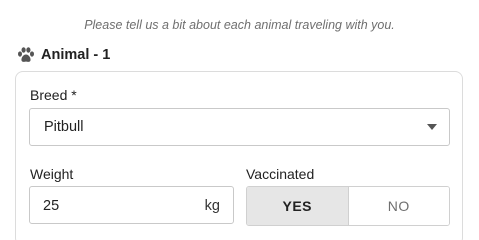 This screenshot has height=240, width=479. What do you see at coordinates (212, 206) in the screenshot?
I see `weight-unit: kg` at bounding box center [212, 206].